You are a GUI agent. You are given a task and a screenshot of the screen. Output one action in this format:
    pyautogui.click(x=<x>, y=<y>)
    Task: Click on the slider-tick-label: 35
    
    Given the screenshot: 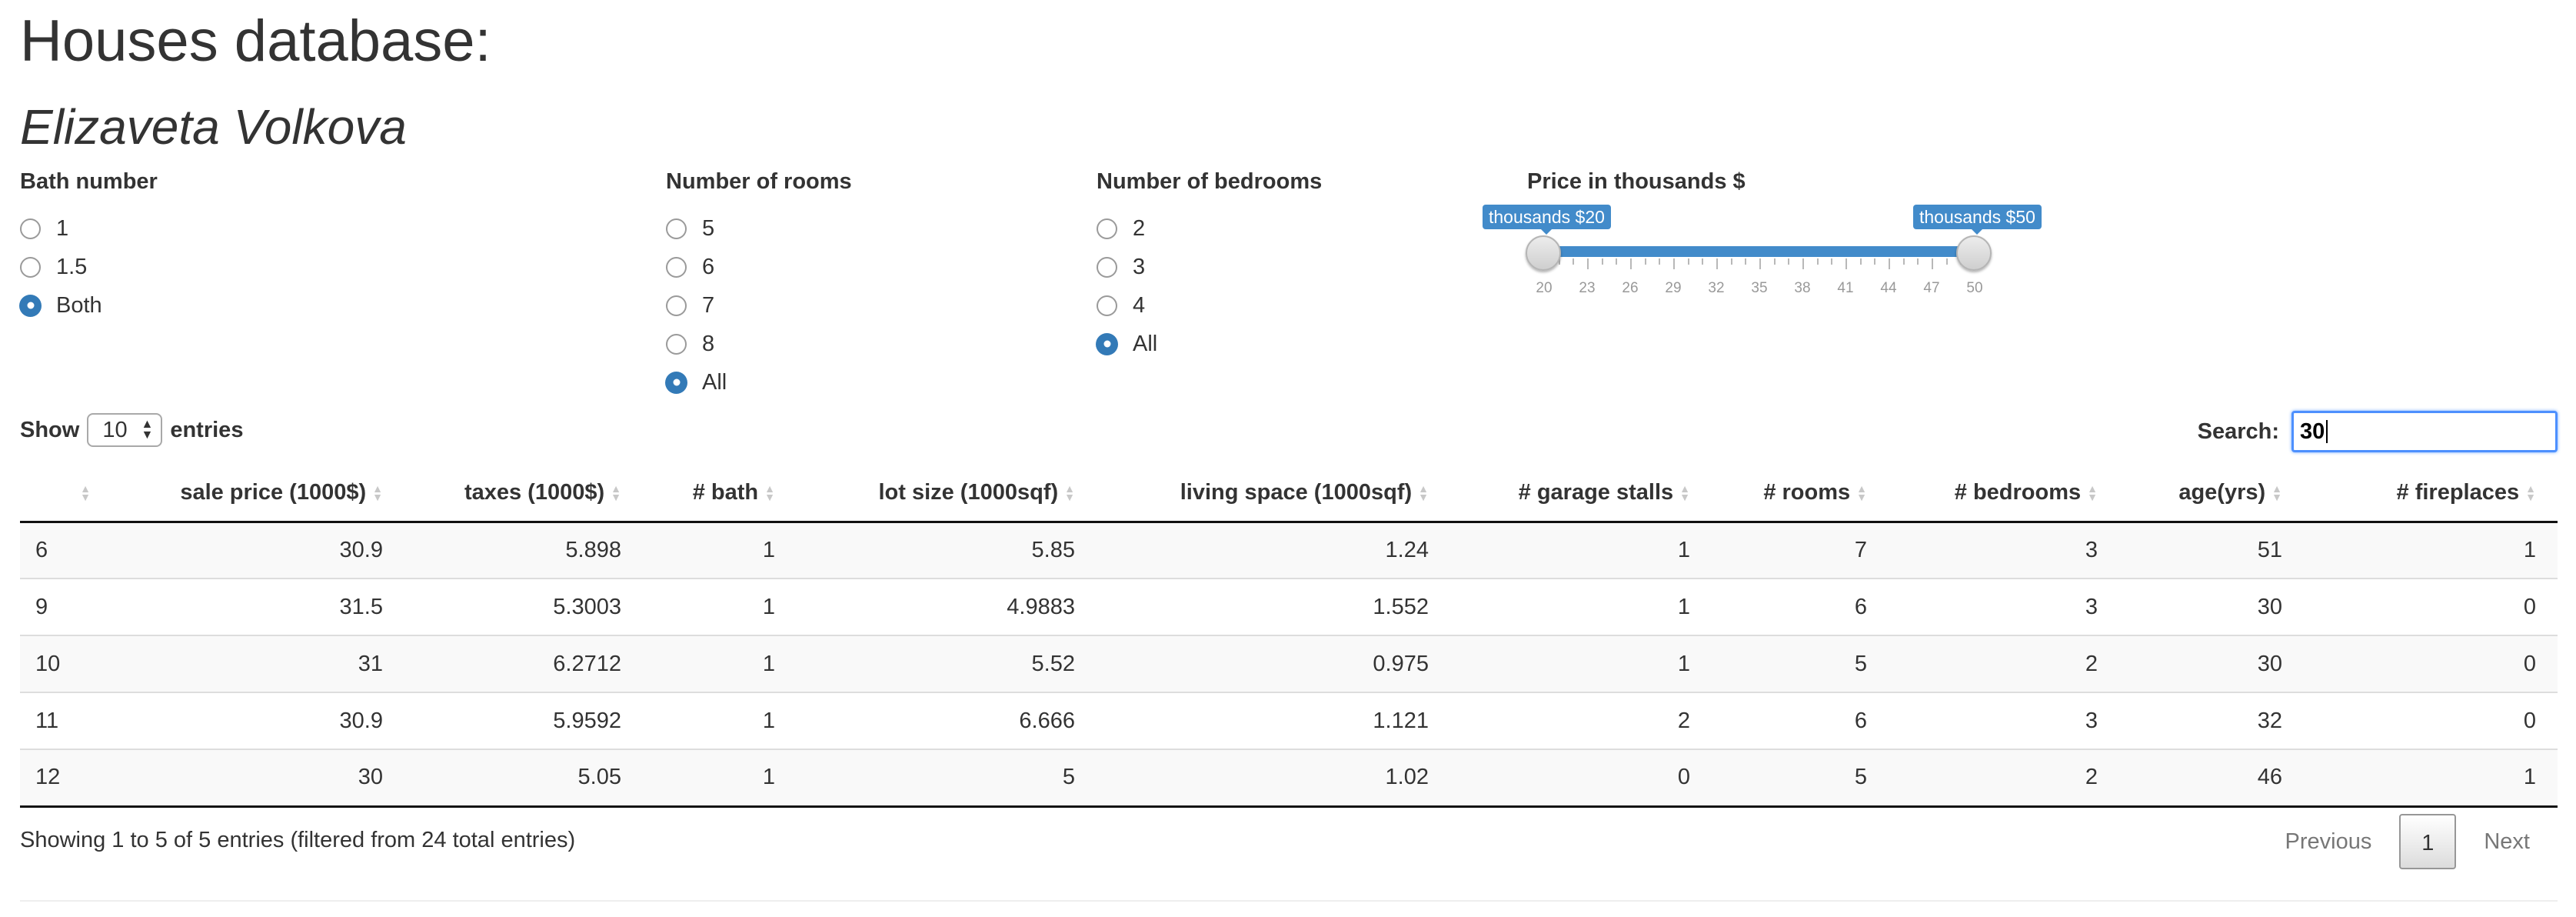 What is the action you would take?
    pyautogui.click(x=1760, y=288)
    